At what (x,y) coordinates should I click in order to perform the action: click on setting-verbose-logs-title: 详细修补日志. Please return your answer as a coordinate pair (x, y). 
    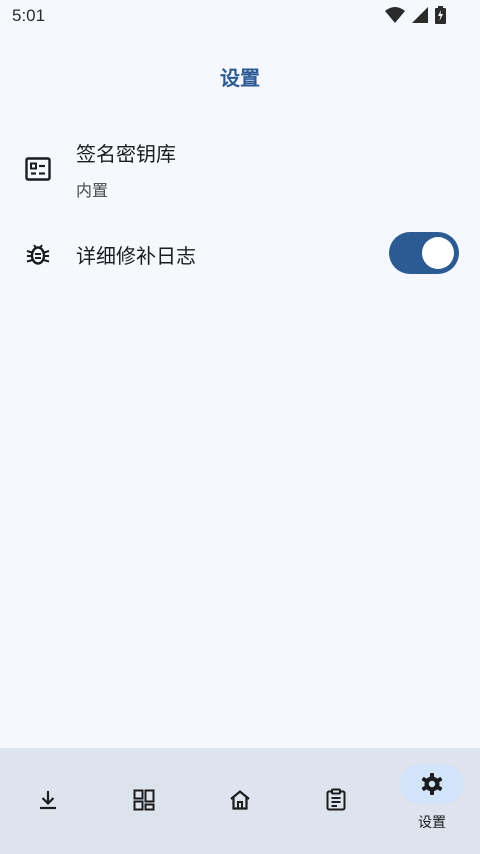
    Looking at the image, I should click on (136, 256).